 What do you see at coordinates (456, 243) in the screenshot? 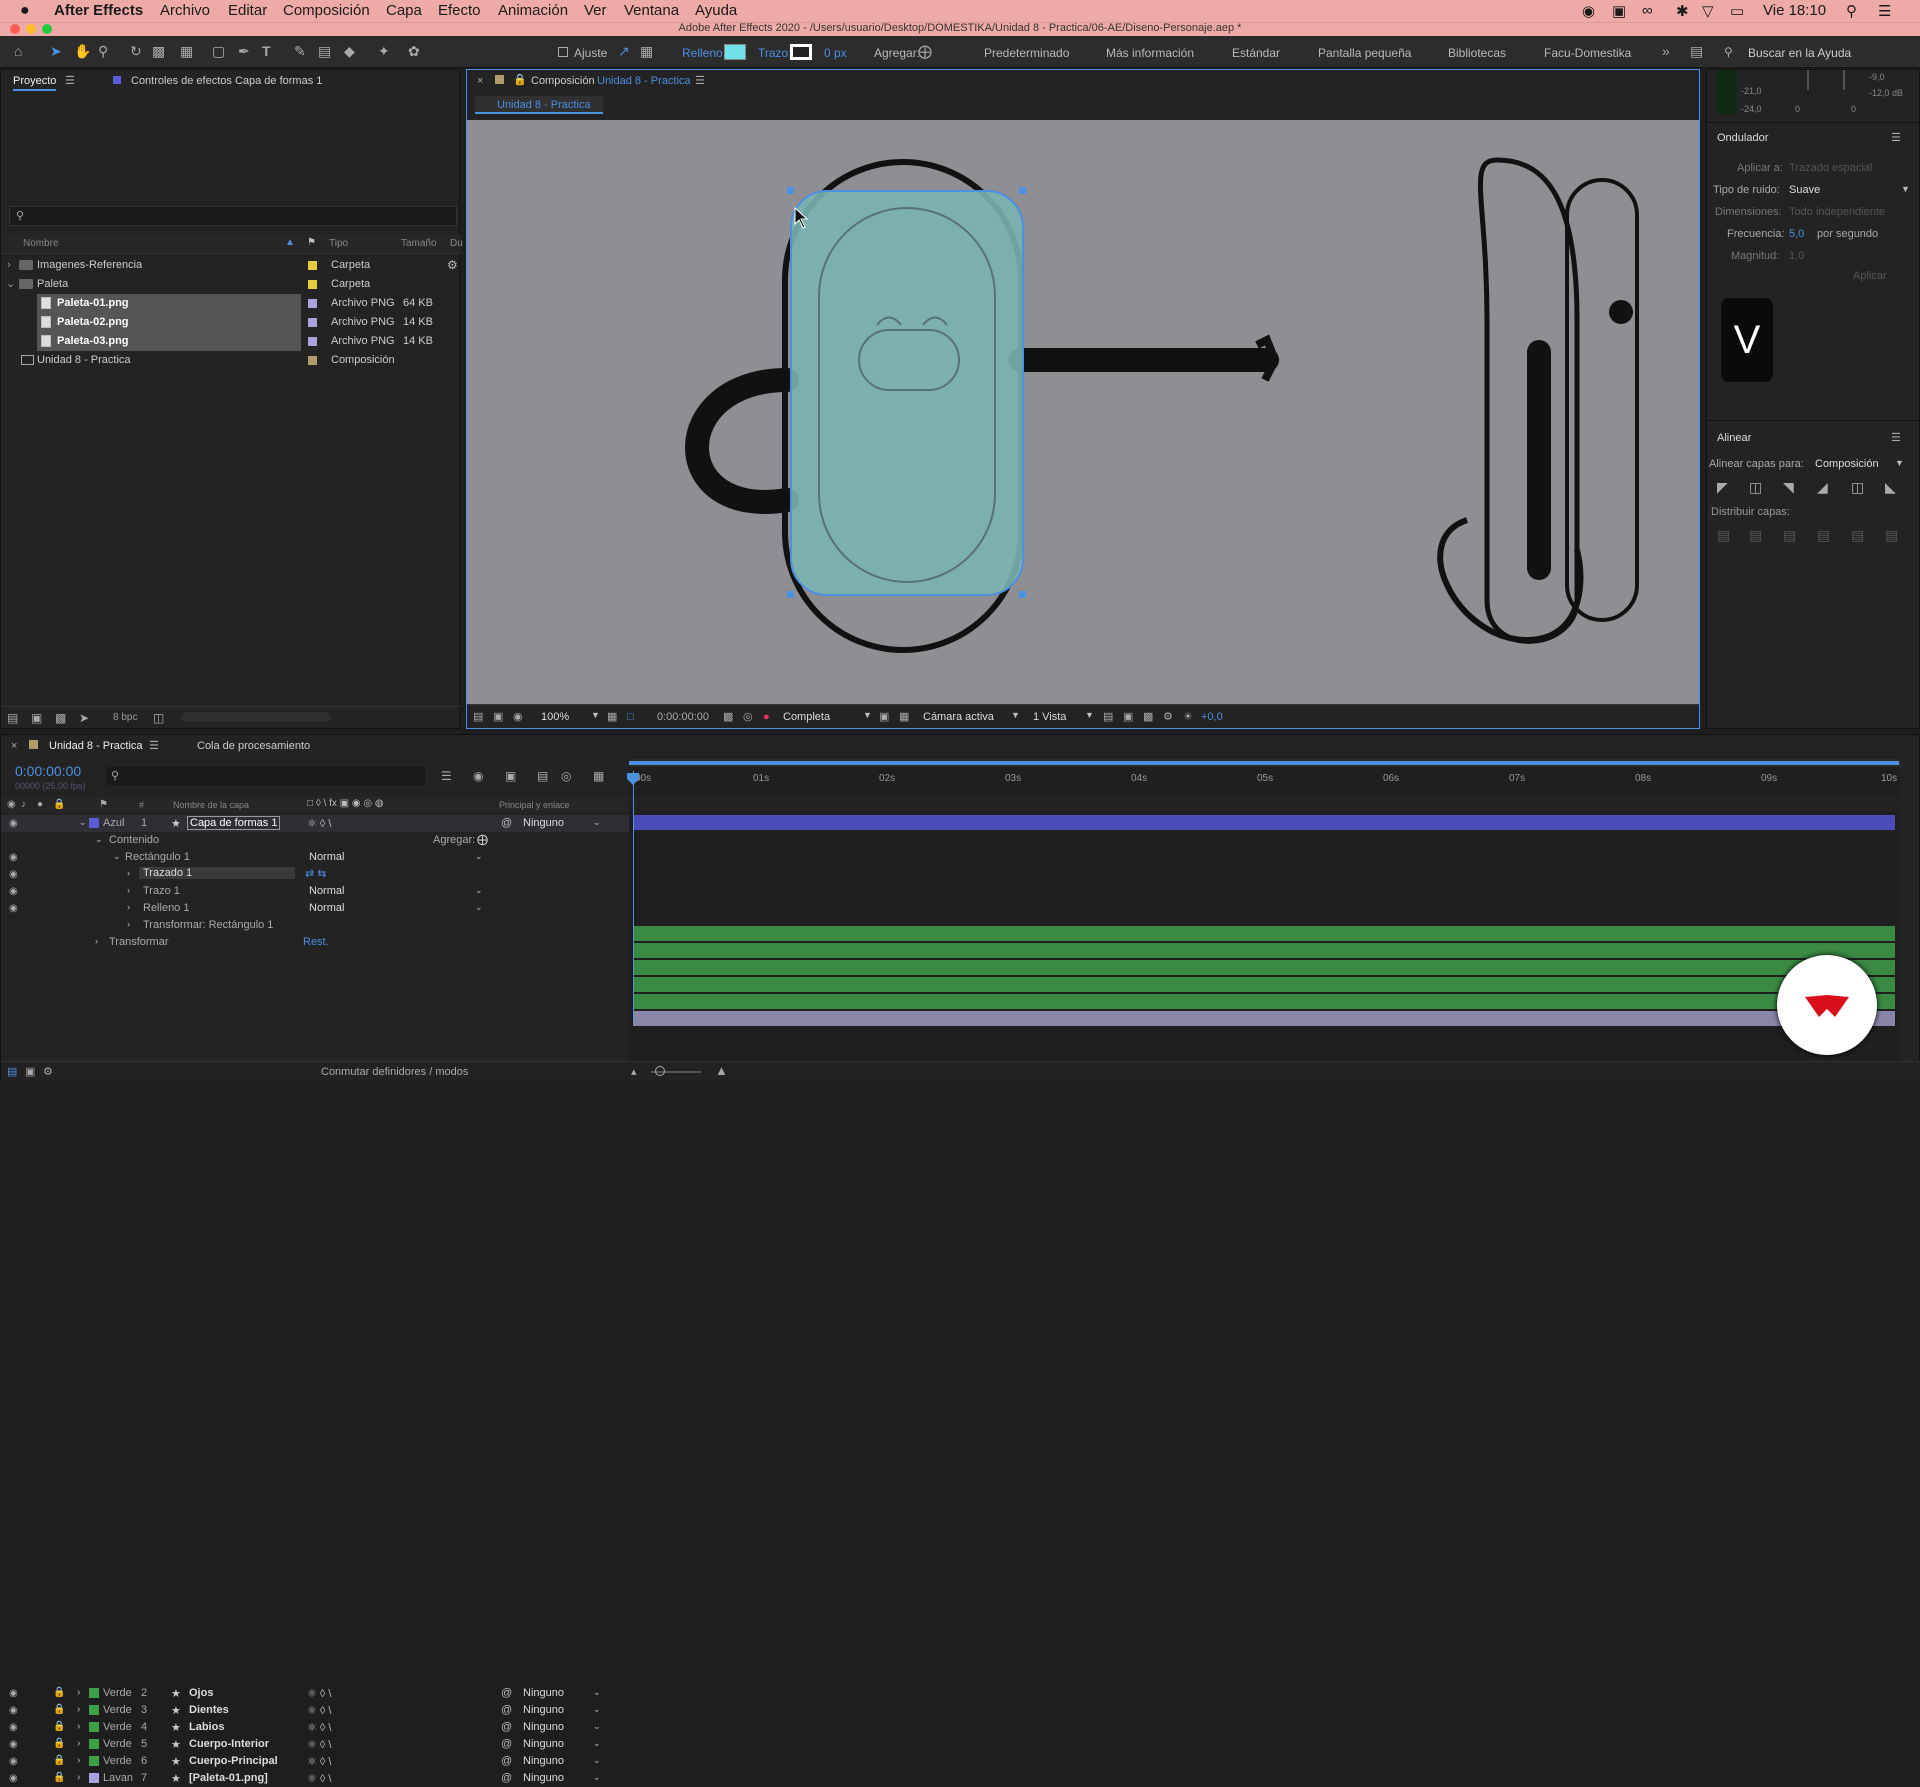
I see `column-duration: Du` at bounding box center [456, 243].